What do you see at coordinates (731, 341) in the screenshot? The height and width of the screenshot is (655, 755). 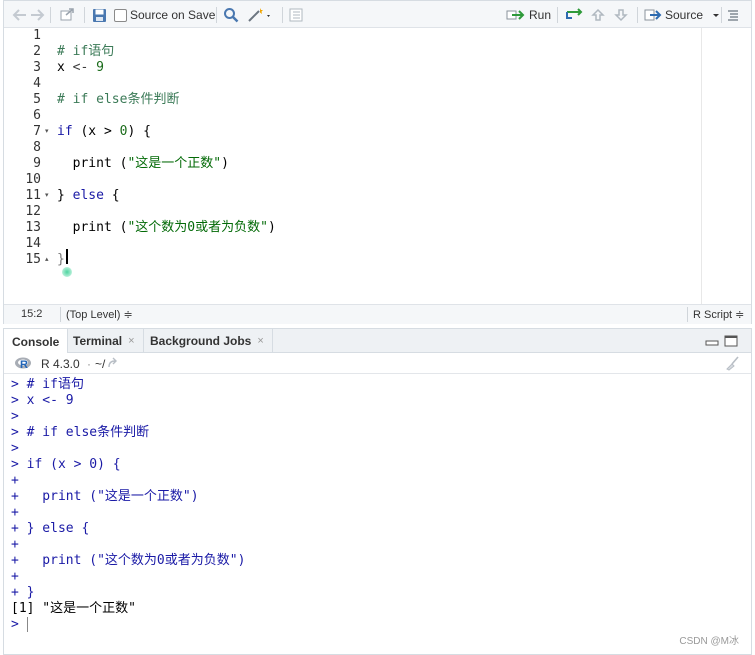 I see `maximize-icon` at bounding box center [731, 341].